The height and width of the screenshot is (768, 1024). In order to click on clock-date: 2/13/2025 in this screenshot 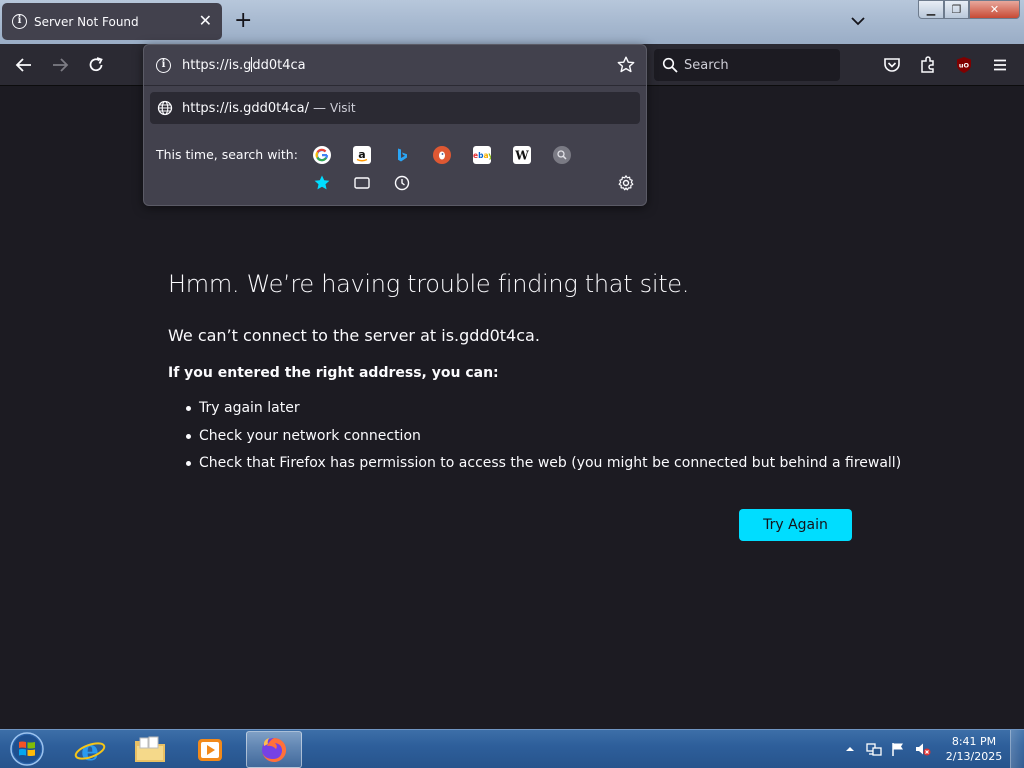, I will do `click(974, 756)`.